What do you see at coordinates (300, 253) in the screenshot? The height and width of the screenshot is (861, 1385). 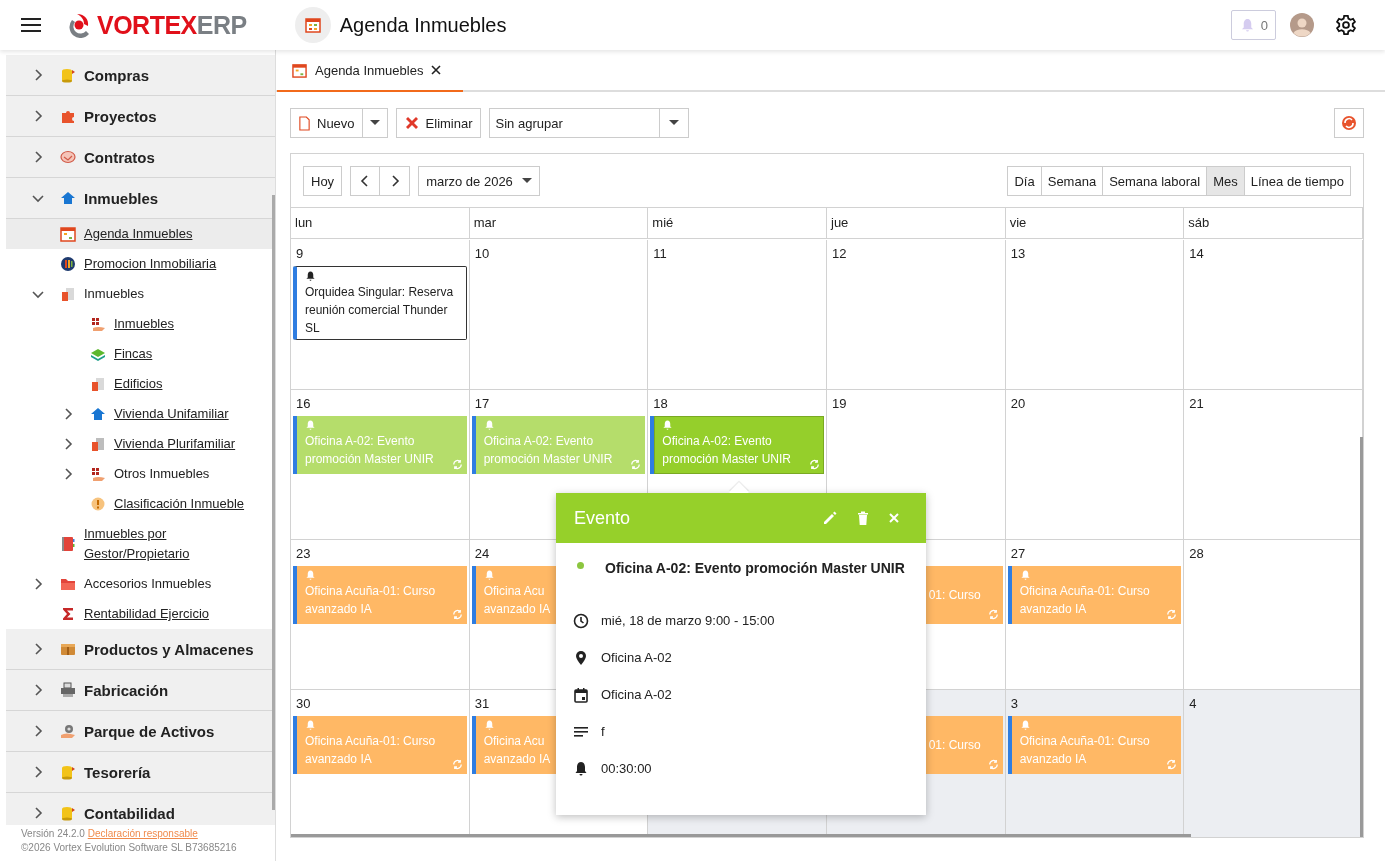 I see `day-number: 9` at bounding box center [300, 253].